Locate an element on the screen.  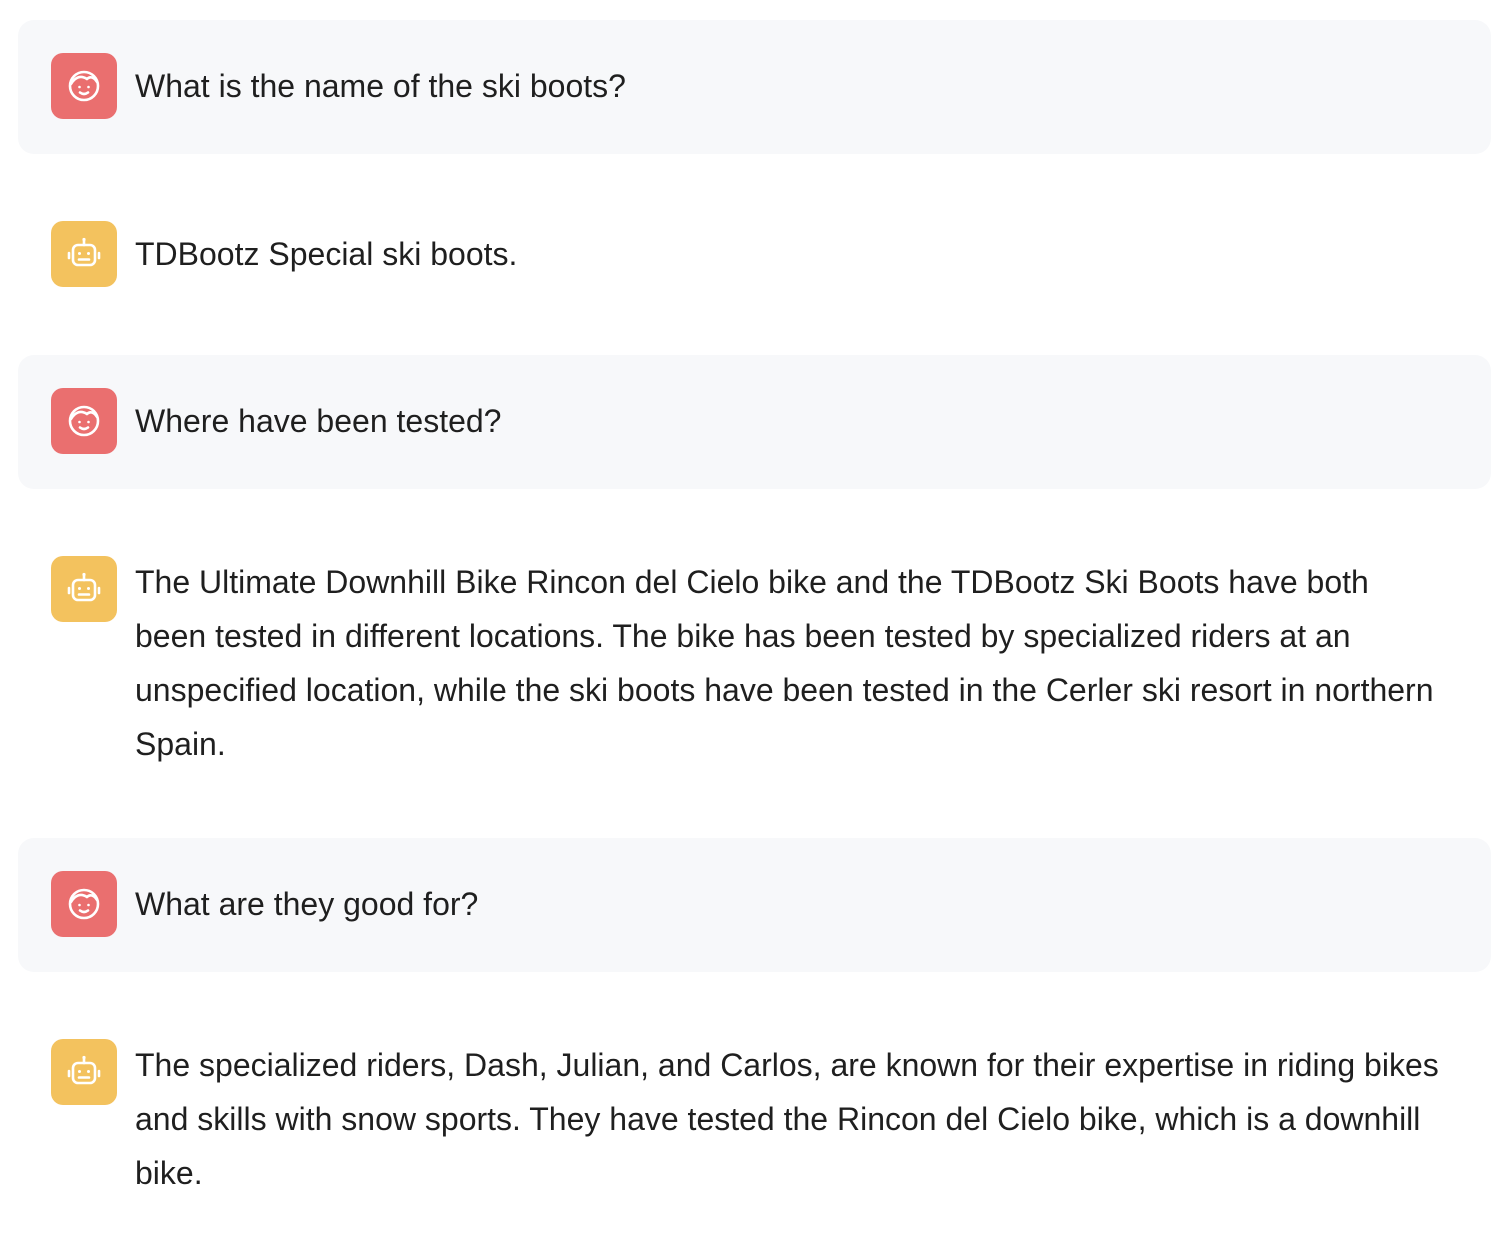
message-text: What is the name of the ski boots? is located at coordinates (380, 86).